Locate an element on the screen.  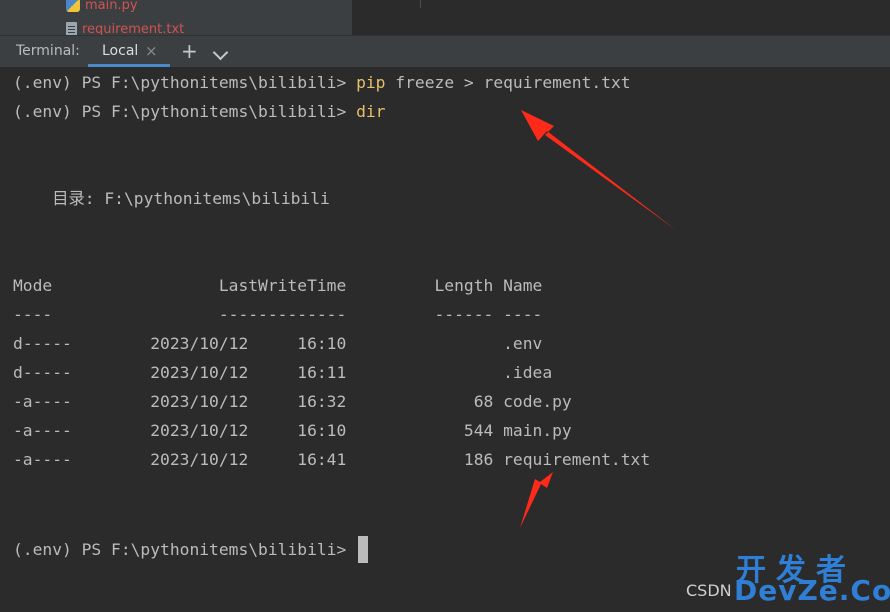
listing-row: -a---- 2023/10/12 16:32 68 code.py is located at coordinates (292, 401).